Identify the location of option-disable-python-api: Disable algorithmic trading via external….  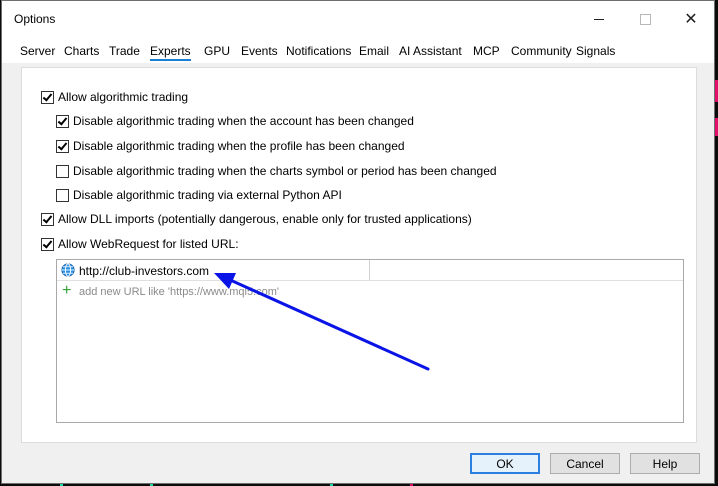
(199, 195).